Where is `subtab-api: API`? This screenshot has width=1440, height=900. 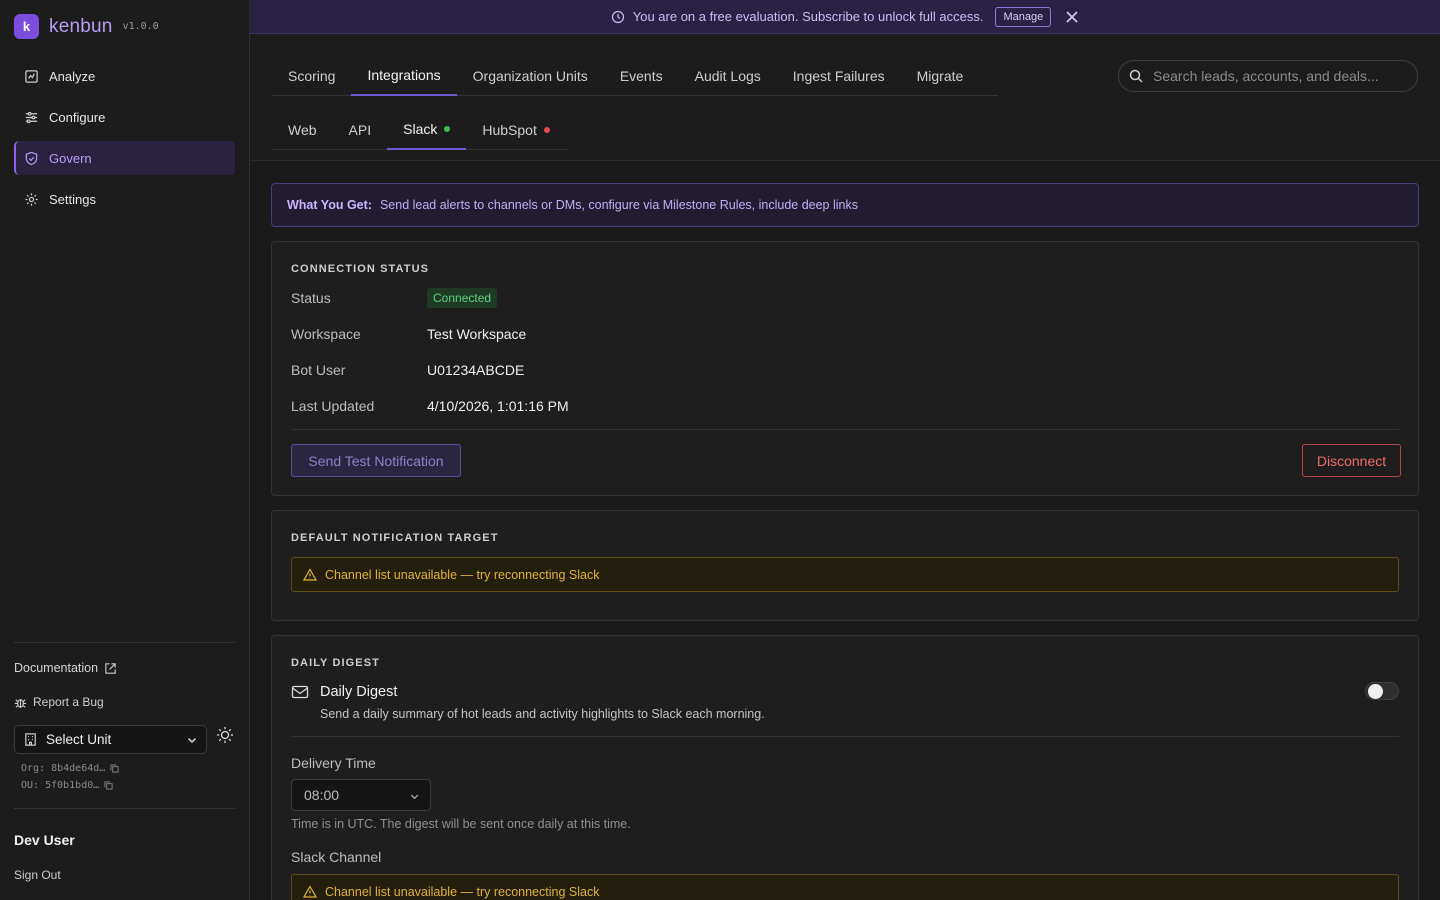
subtab-api: API is located at coordinates (360, 130).